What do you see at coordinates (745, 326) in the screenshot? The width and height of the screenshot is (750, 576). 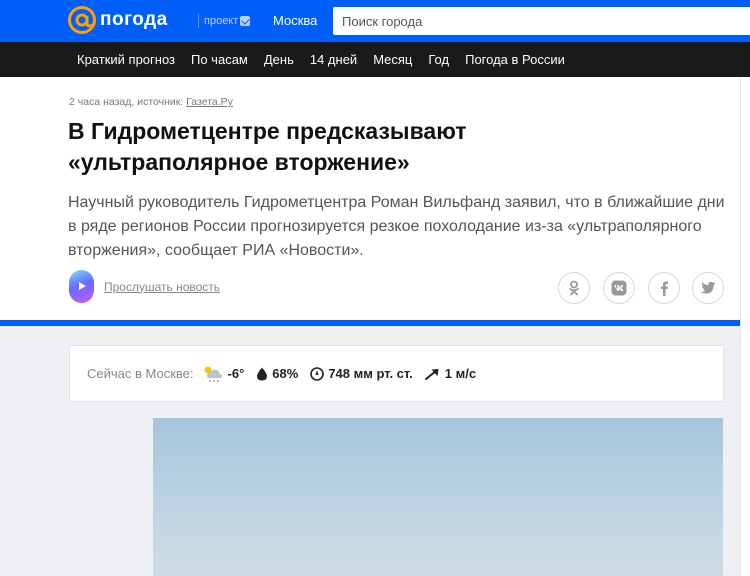 I see `right-sidebar-edge` at bounding box center [745, 326].